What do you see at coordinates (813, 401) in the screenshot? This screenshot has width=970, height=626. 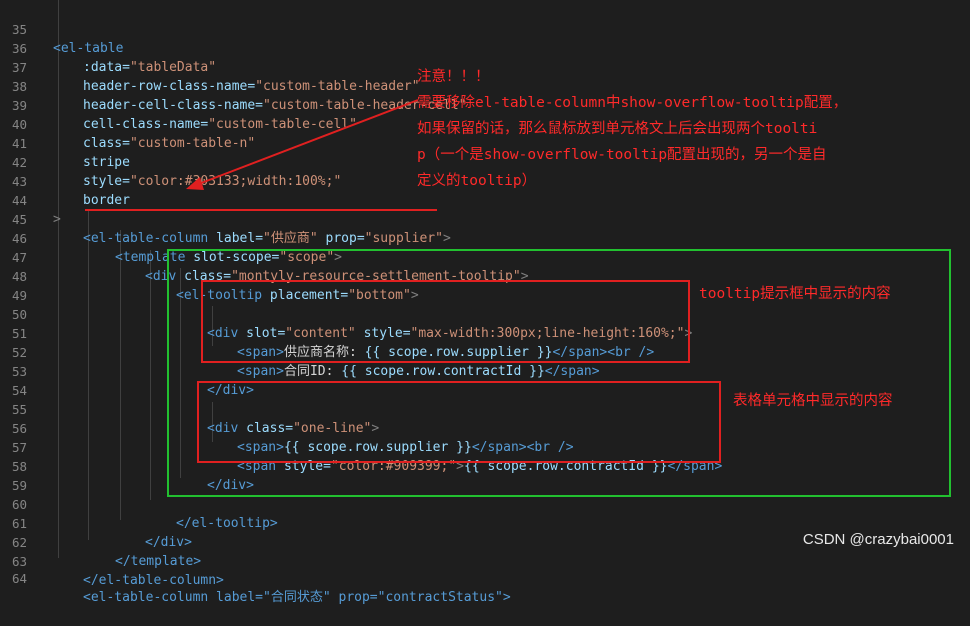 I see `cell-annotation: 表格单元格中显示的内容` at bounding box center [813, 401].